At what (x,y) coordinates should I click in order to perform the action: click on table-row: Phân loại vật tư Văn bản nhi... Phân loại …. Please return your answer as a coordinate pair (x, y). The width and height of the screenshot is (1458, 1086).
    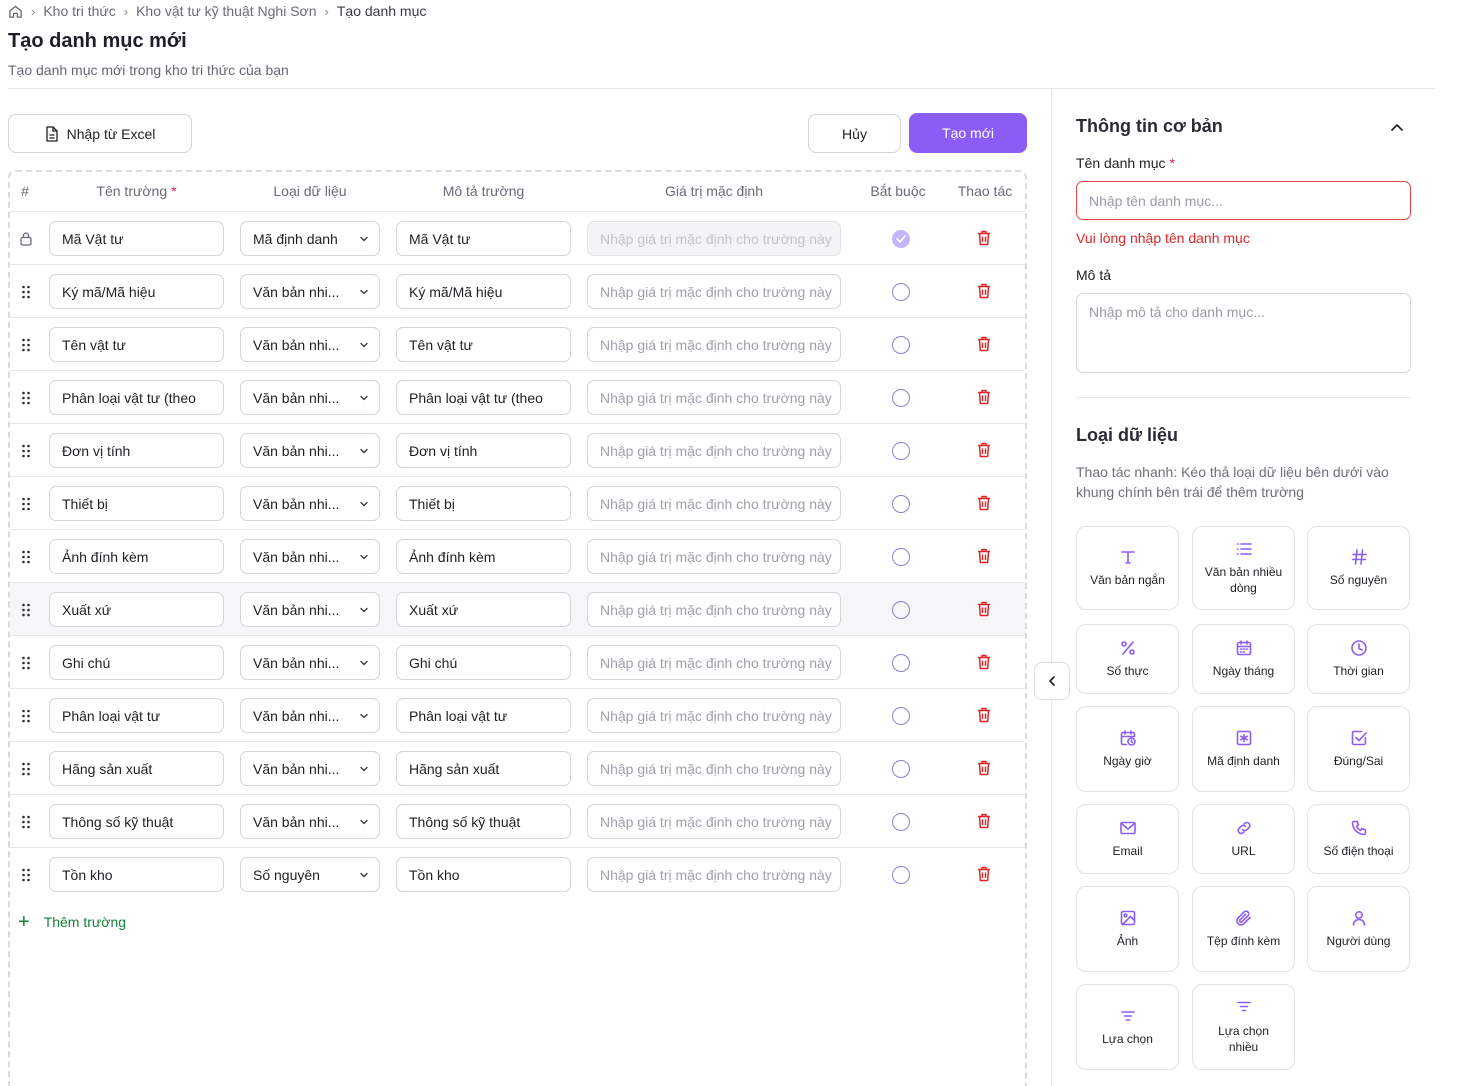
    Looking at the image, I should click on (517, 714).